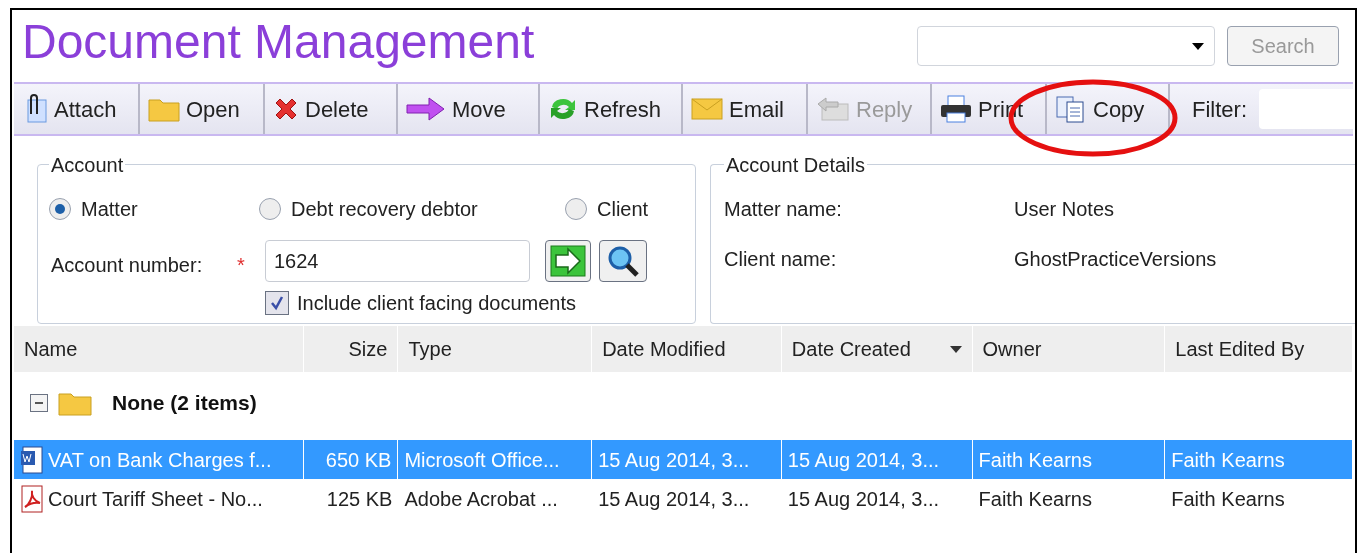 The height and width of the screenshot is (553, 1364). What do you see at coordinates (359, 499) in the screenshot?
I see `table-cell-text: 125 KB` at bounding box center [359, 499].